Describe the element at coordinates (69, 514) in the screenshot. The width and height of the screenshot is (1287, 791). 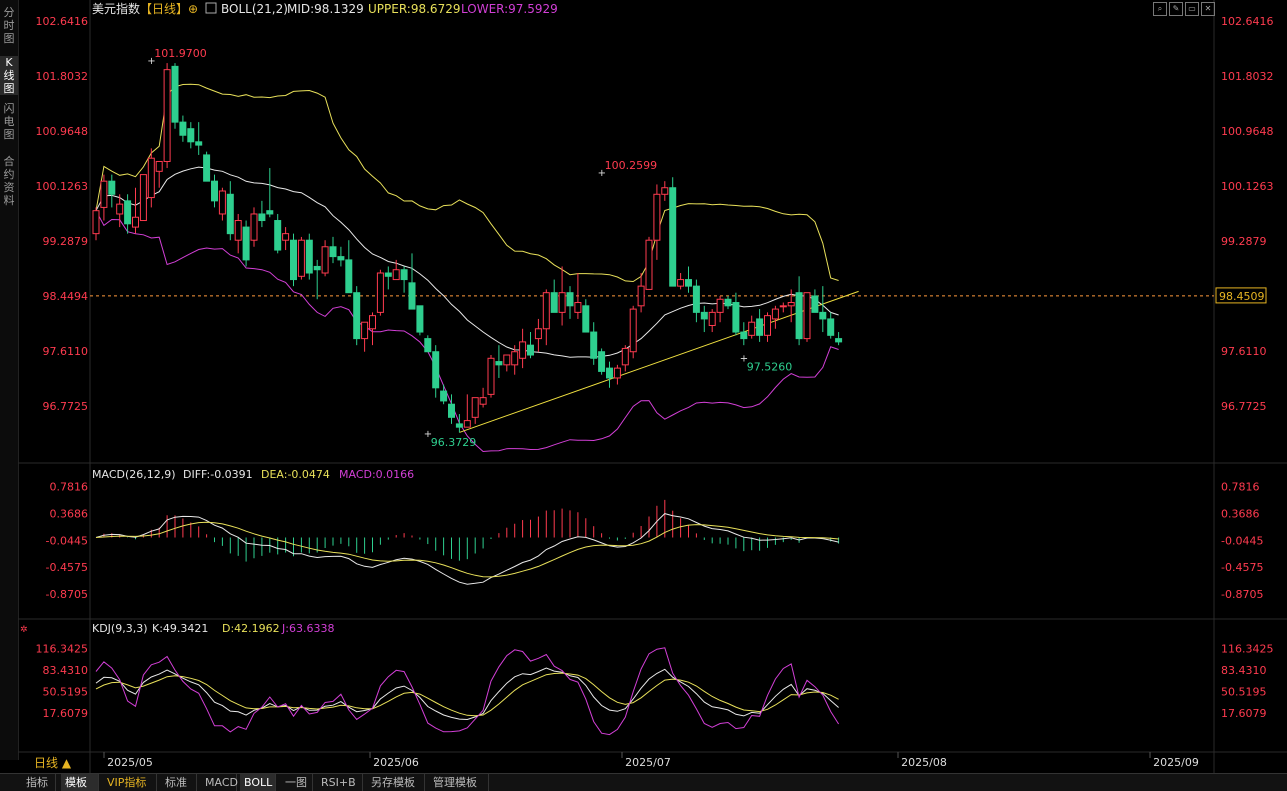
I see `macd-tick-left: 0.3686` at that location.